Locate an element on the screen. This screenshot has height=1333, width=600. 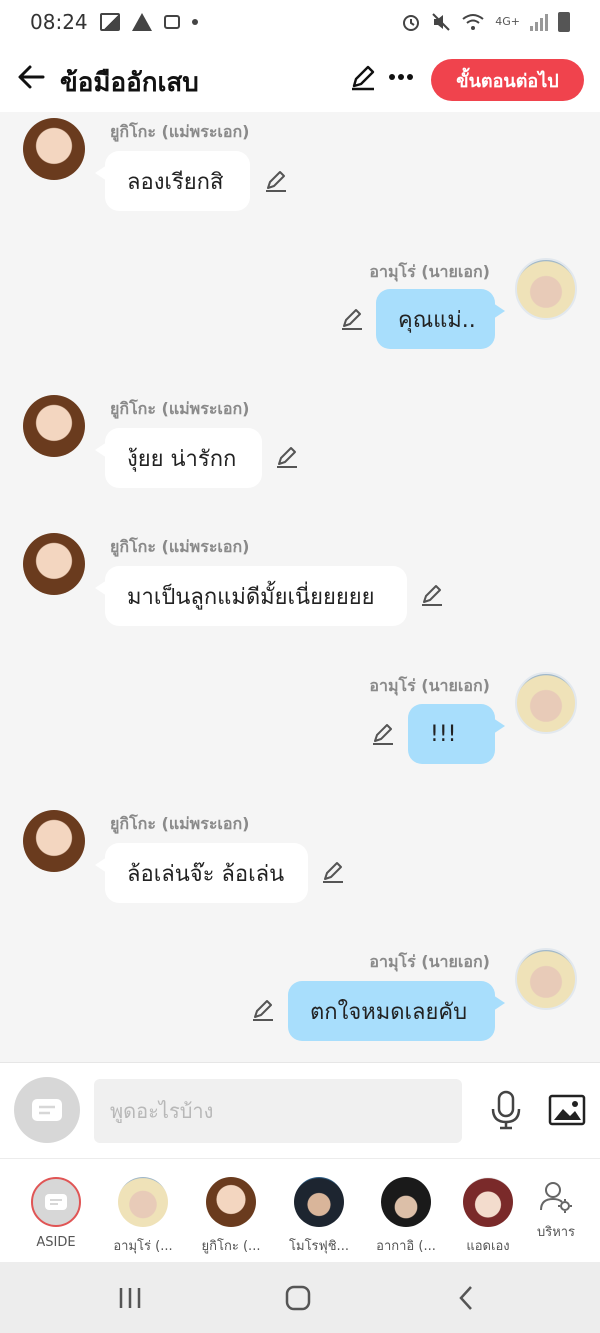
composer is located at coordinates (300, 1110).